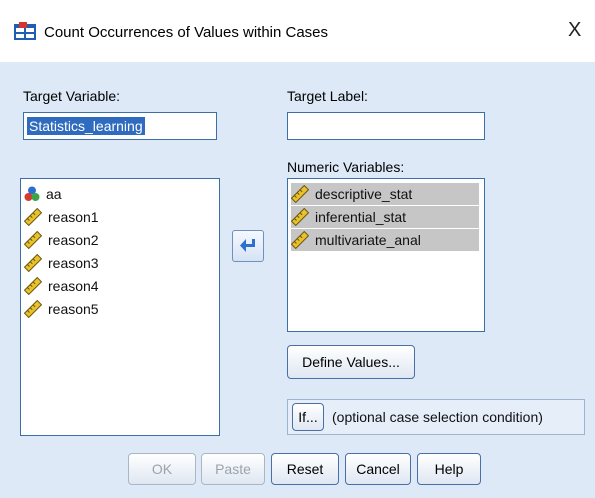 The width and height of the screenshot is (595, 498). Describe the element at coordinates (43, 194) in the screenshot. I see `list-item: aa` at that location.